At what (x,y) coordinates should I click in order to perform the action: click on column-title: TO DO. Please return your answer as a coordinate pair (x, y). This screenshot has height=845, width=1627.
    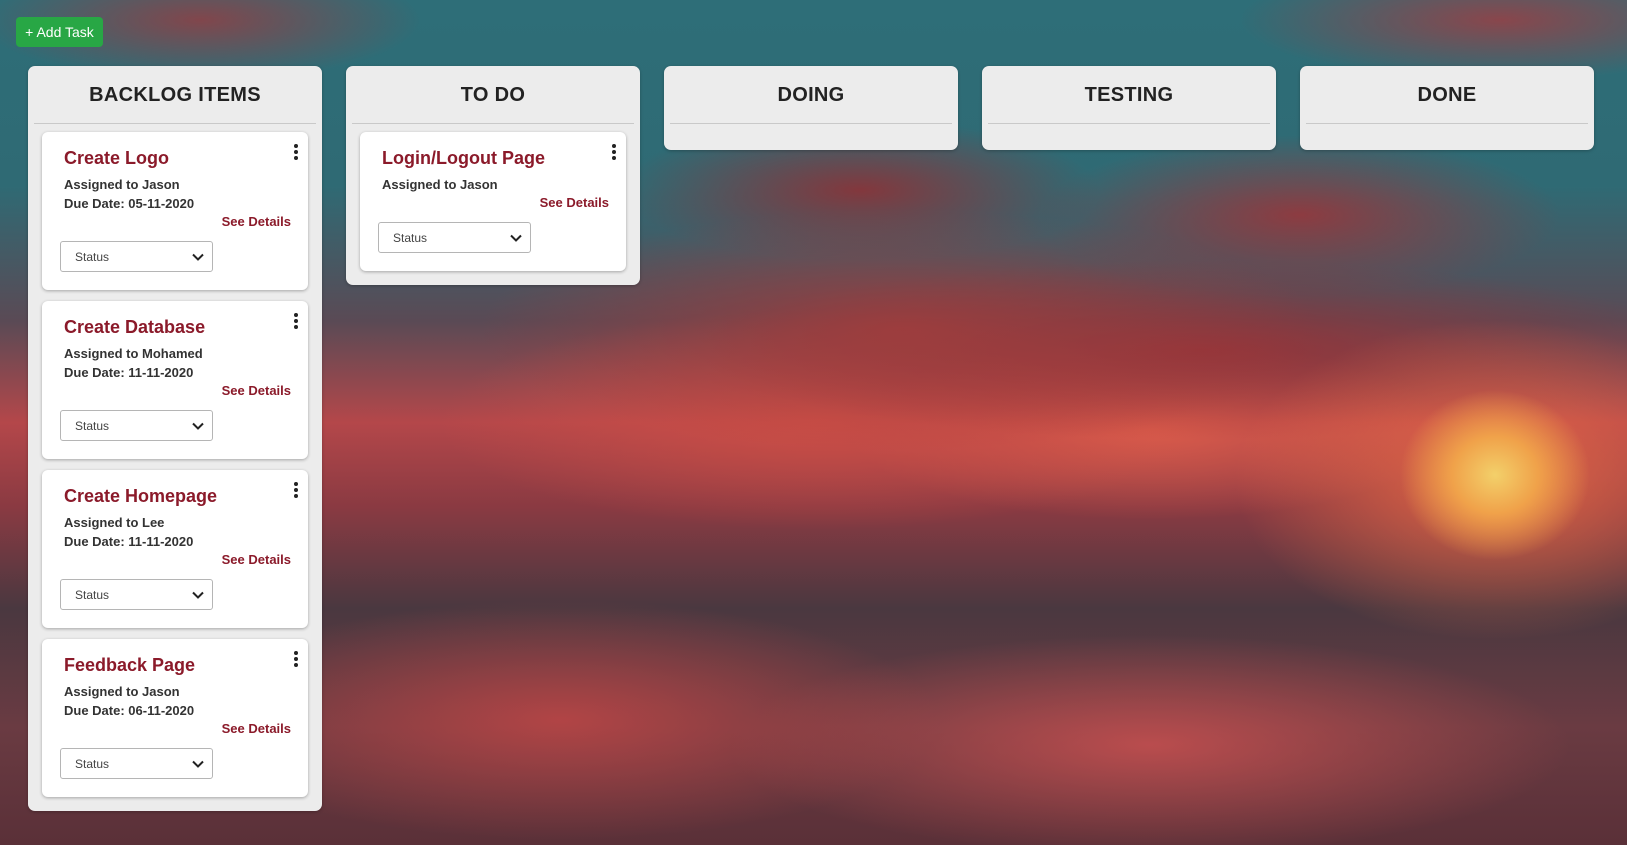
    Looking at the image, I should click on (493, 95).